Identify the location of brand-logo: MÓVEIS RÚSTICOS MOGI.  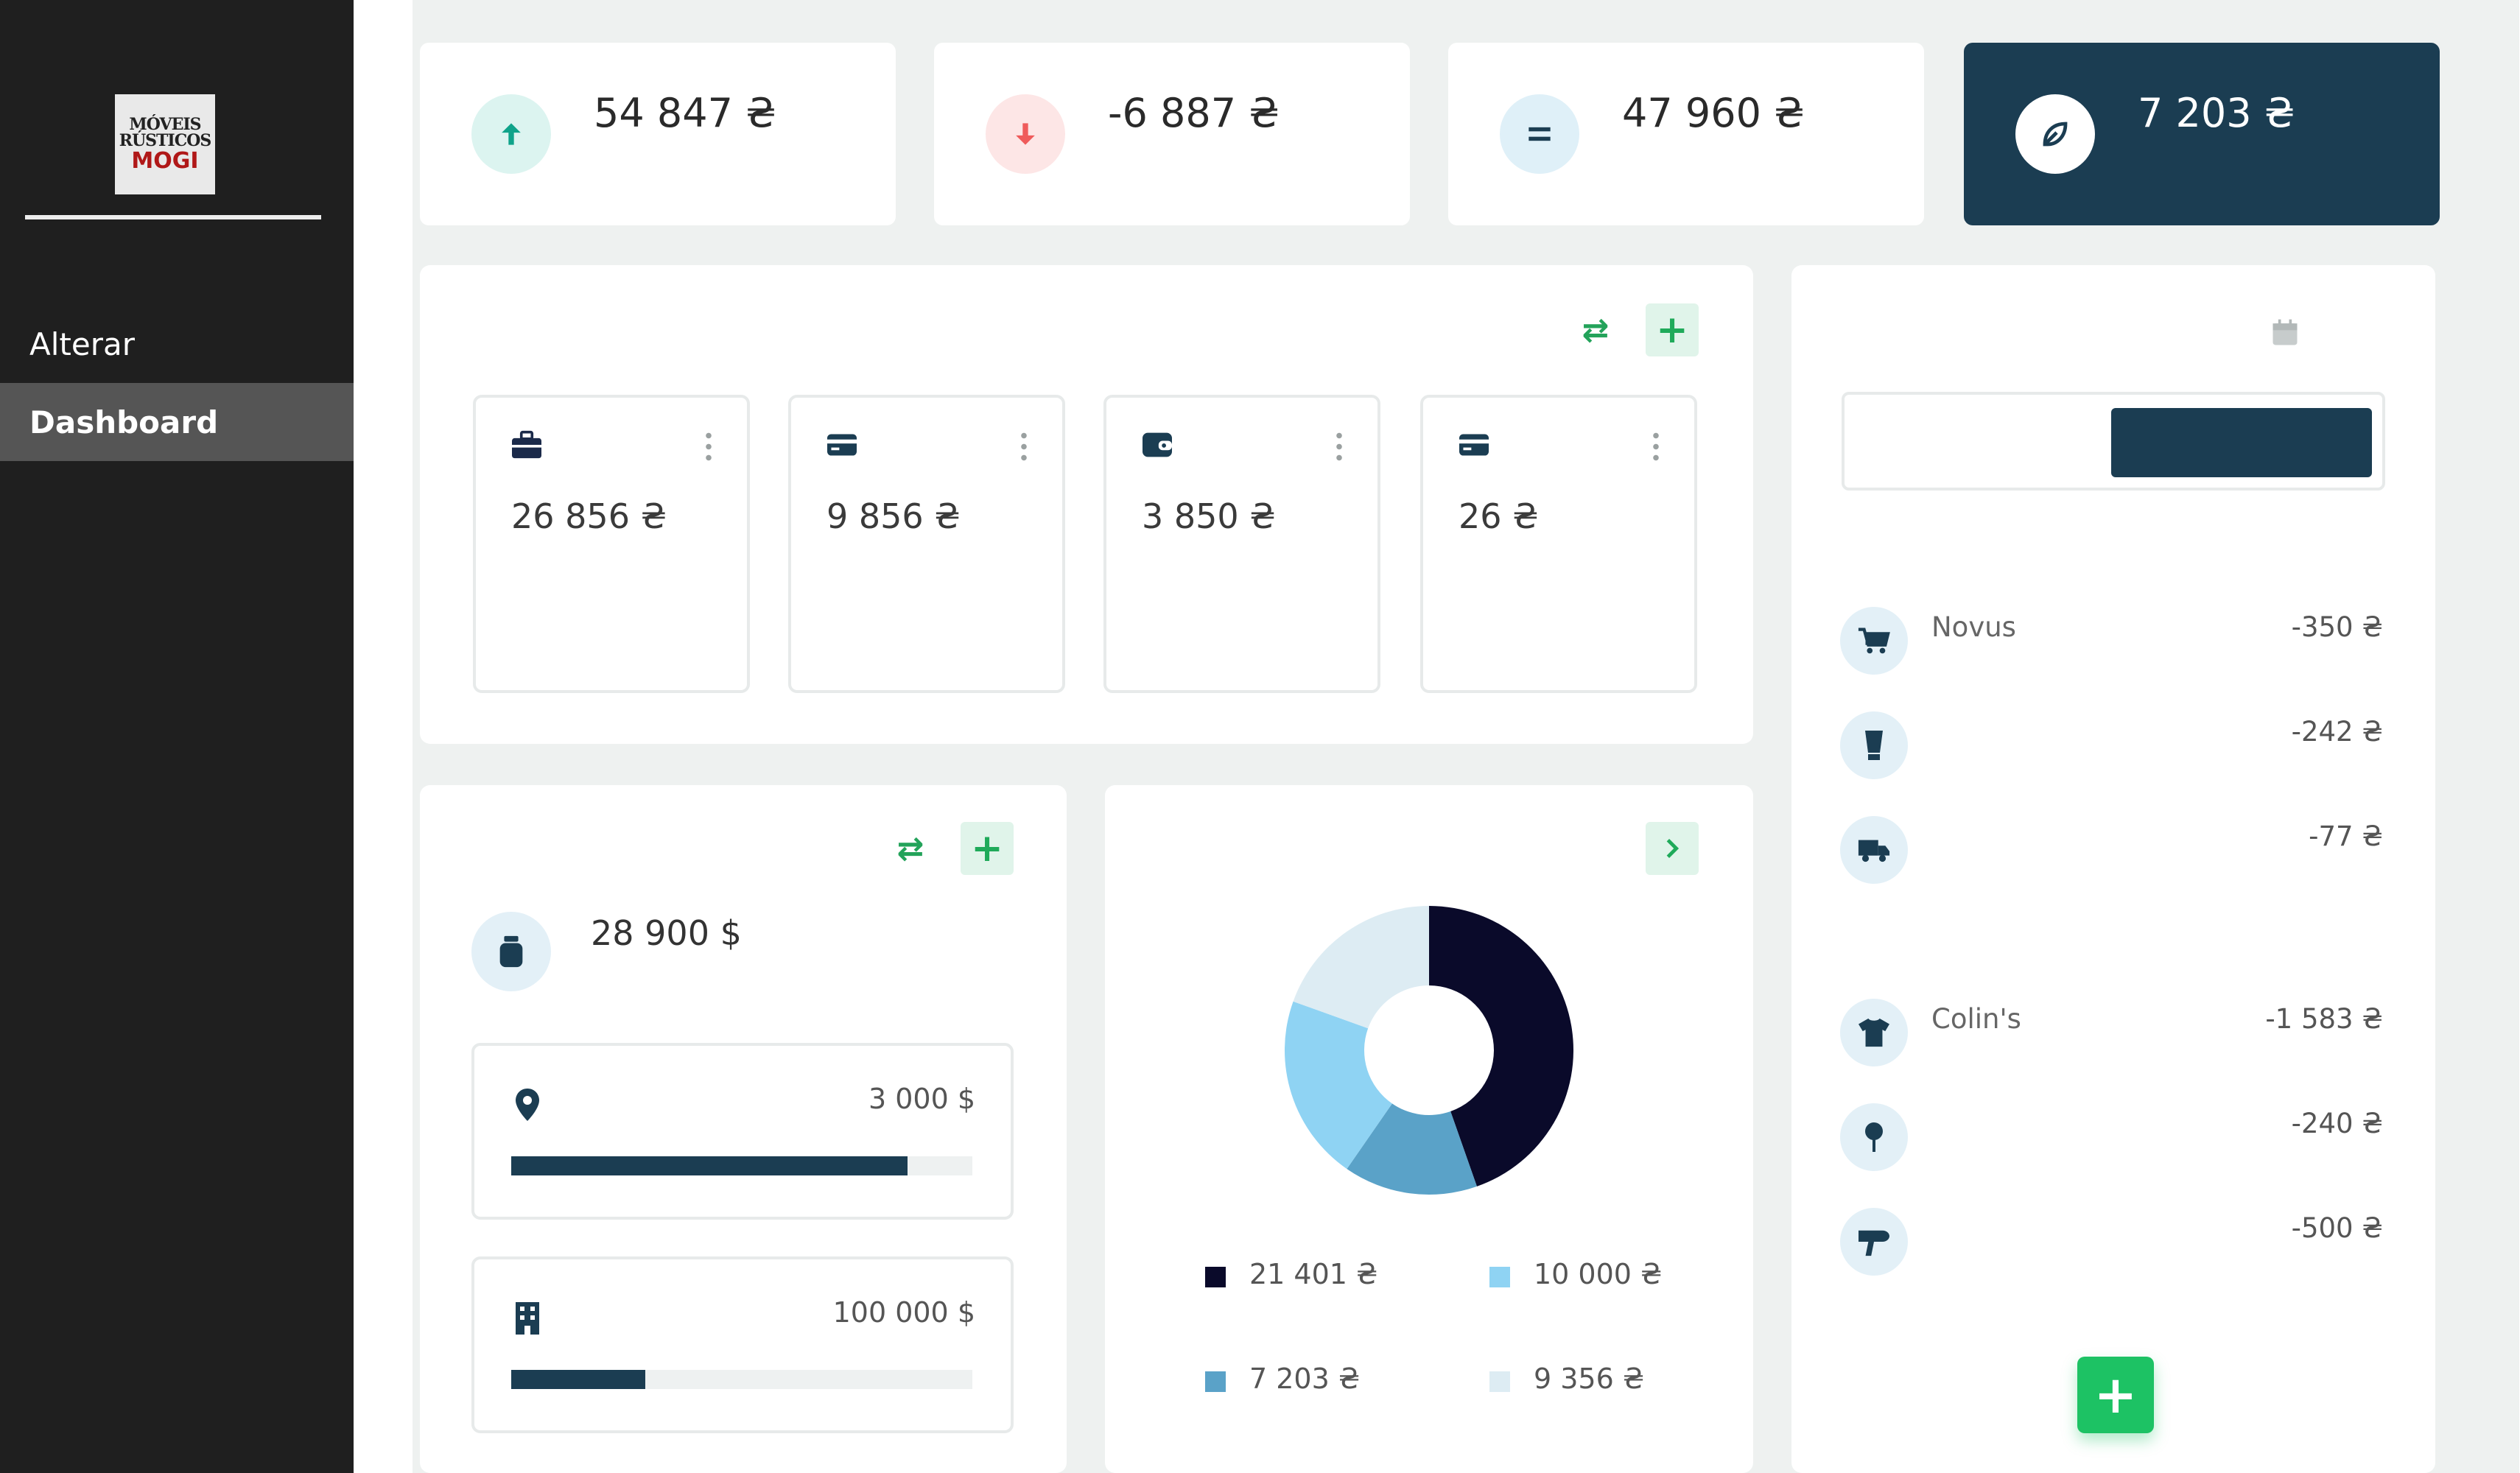
(165, 144).